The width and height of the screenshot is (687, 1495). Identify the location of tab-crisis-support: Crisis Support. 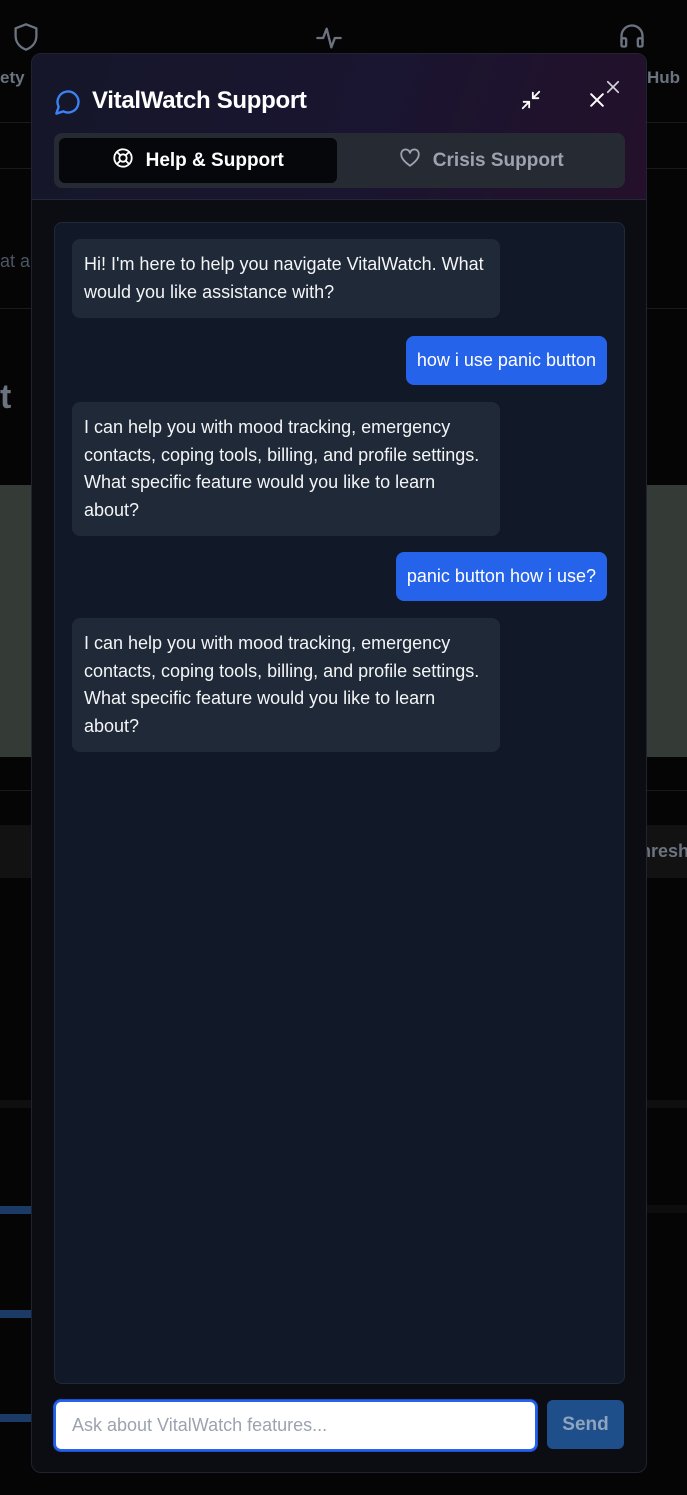
(482, 160).